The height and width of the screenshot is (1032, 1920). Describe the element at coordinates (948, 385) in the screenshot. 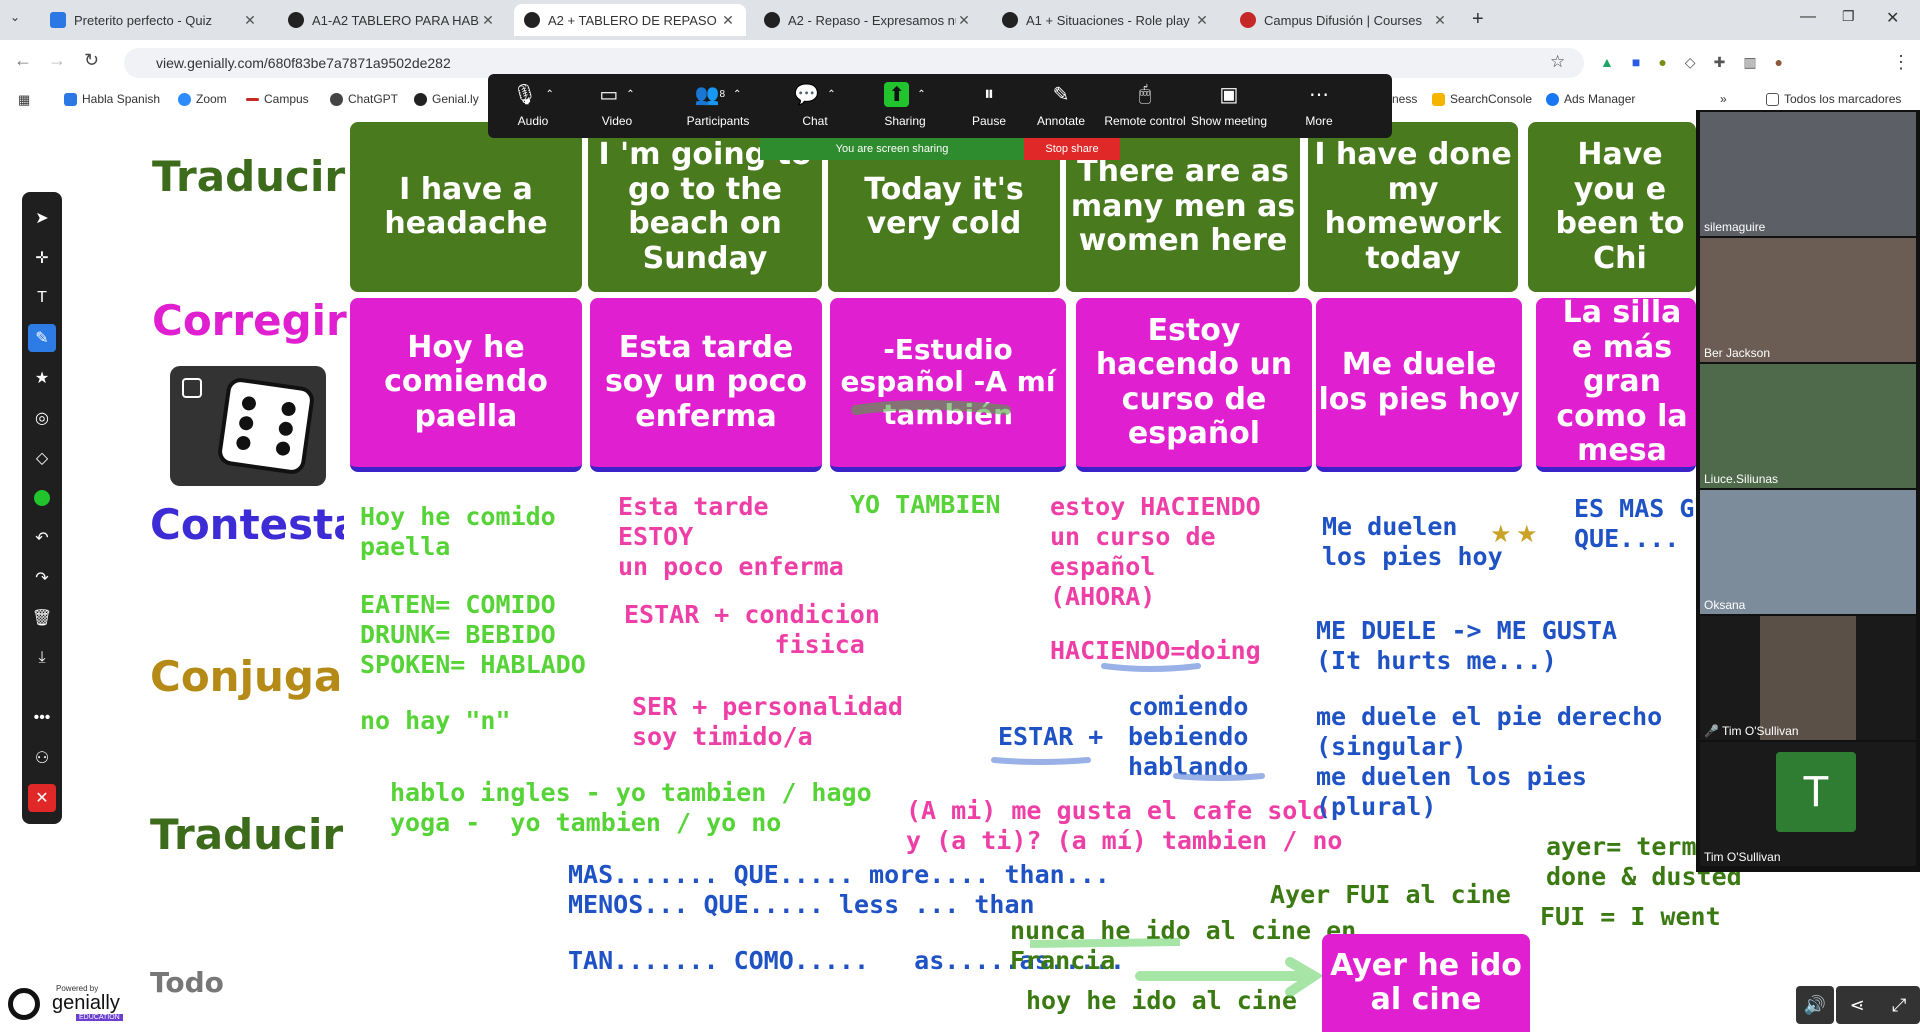

I see `card-corregir-3: -Estudio español -A mí también` at that location.